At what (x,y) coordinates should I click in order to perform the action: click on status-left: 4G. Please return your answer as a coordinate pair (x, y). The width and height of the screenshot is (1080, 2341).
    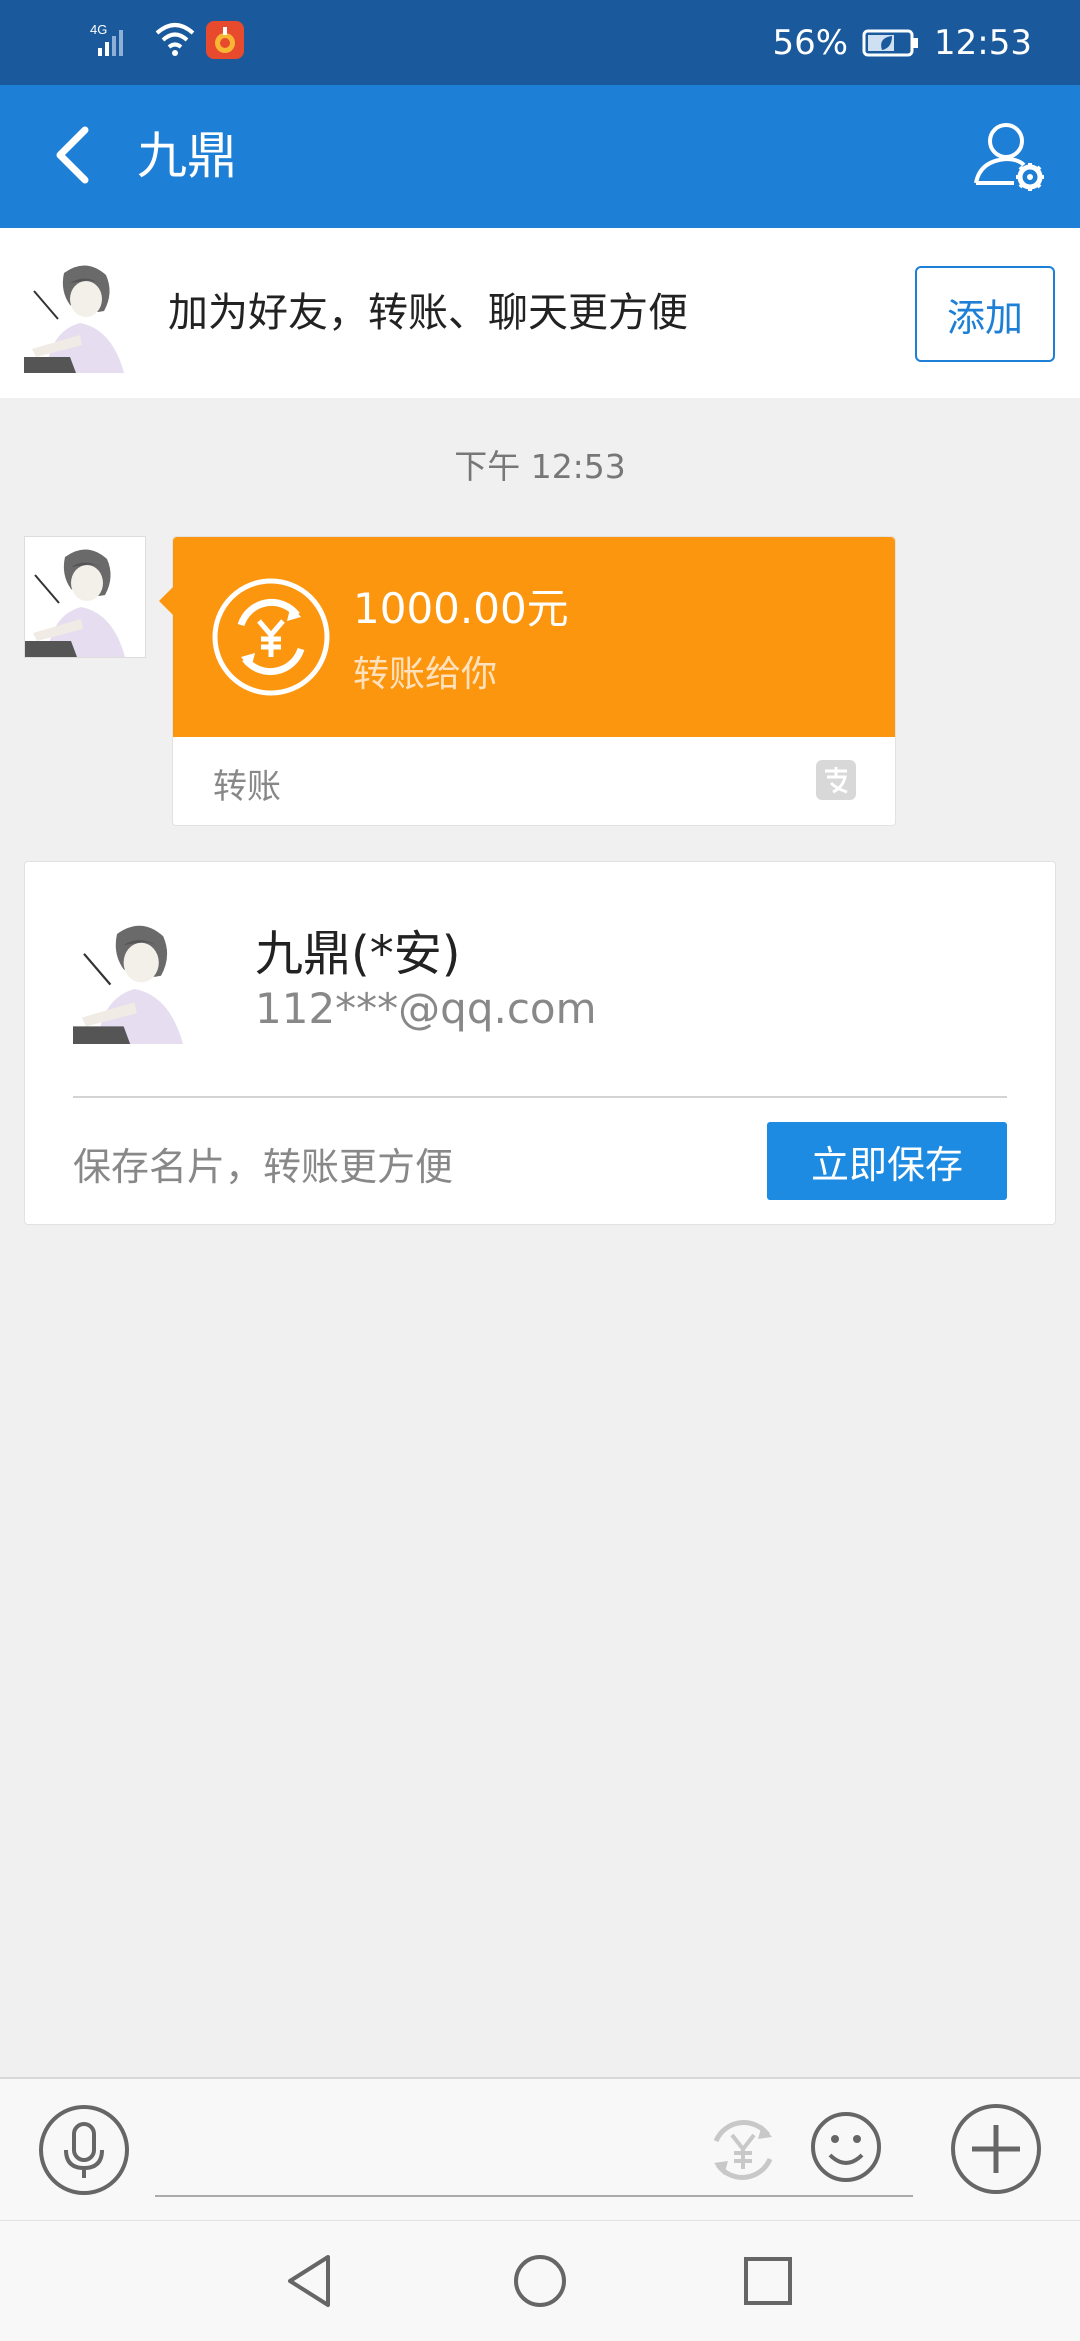
    Looking at the image, I should click on (167, 40).